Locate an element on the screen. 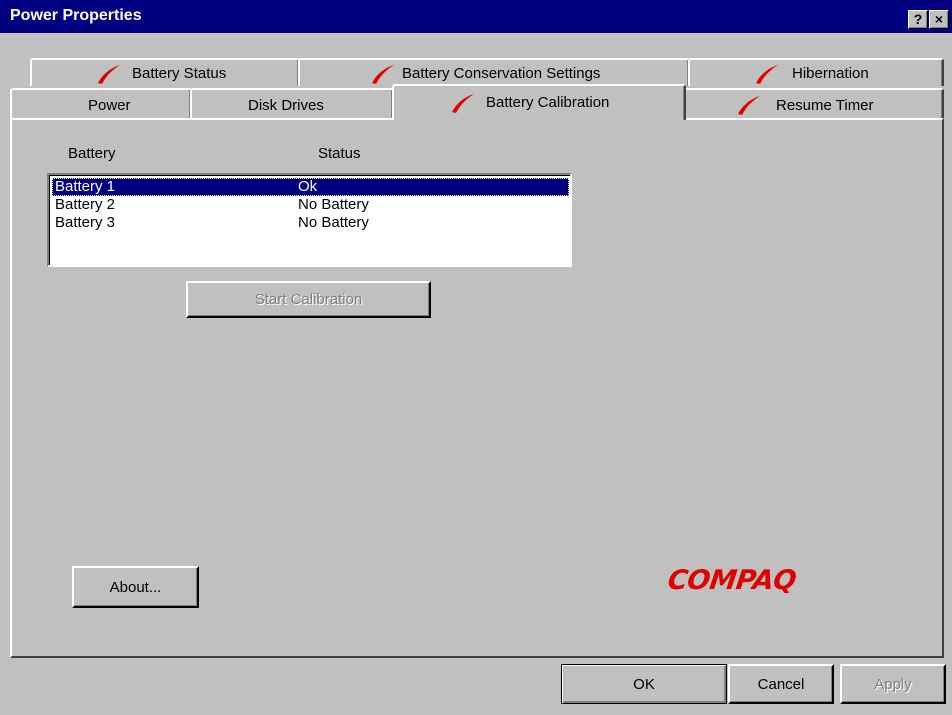 The height and width of the screenshot is (715, 952). tab-hibernation: Hibernation is located at coordinates (816, 72).